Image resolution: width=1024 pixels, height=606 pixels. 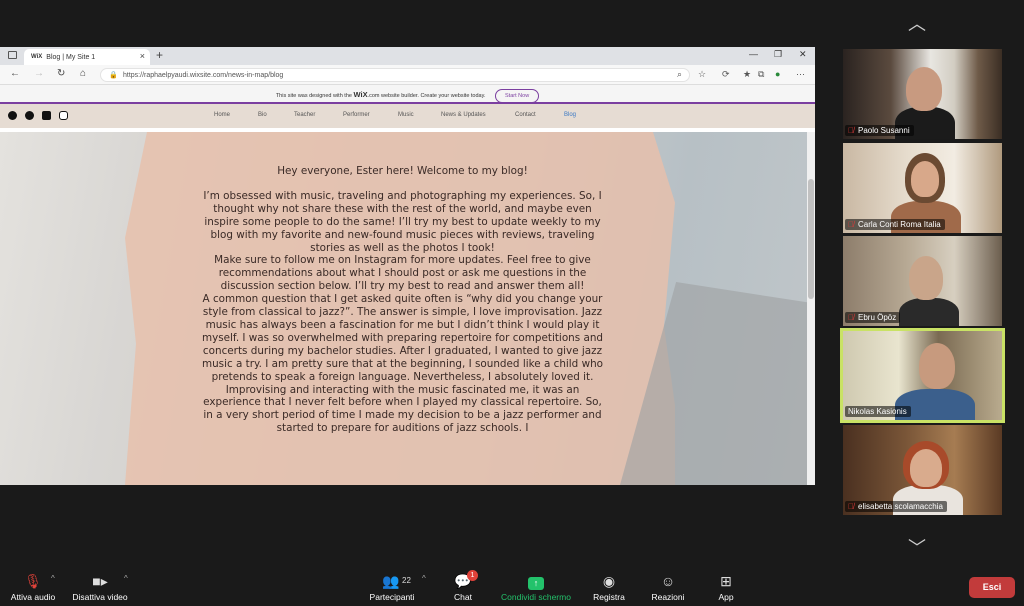 I want to click on participant-tile: 🎙̸ elisabetta scolamacchia, so click(x=922, y=470).